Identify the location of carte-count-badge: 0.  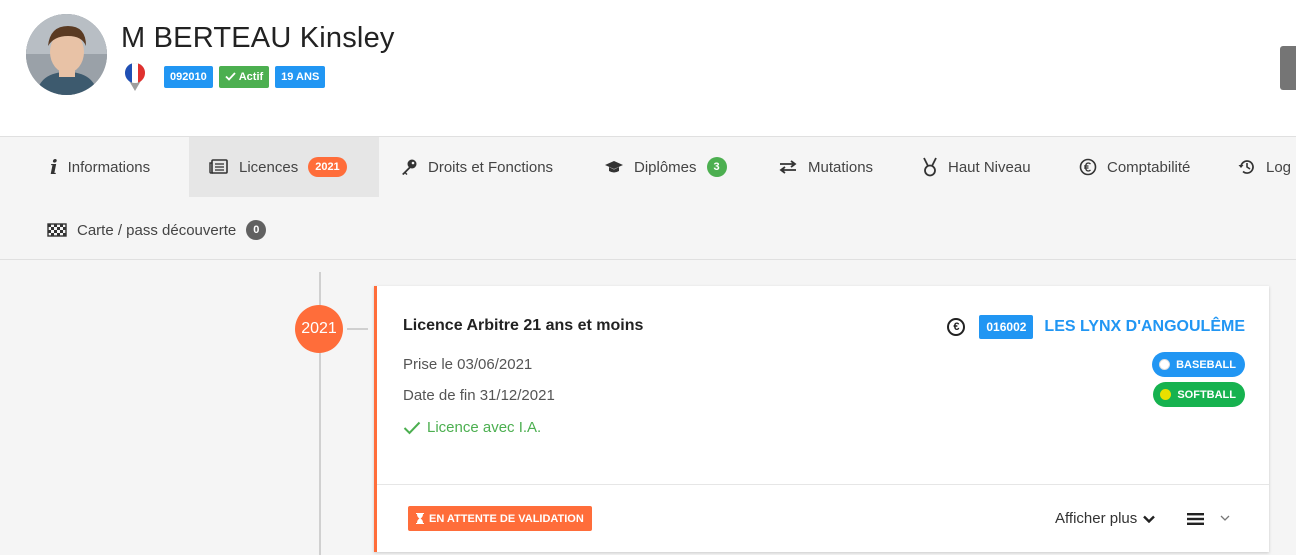
(256, 230).